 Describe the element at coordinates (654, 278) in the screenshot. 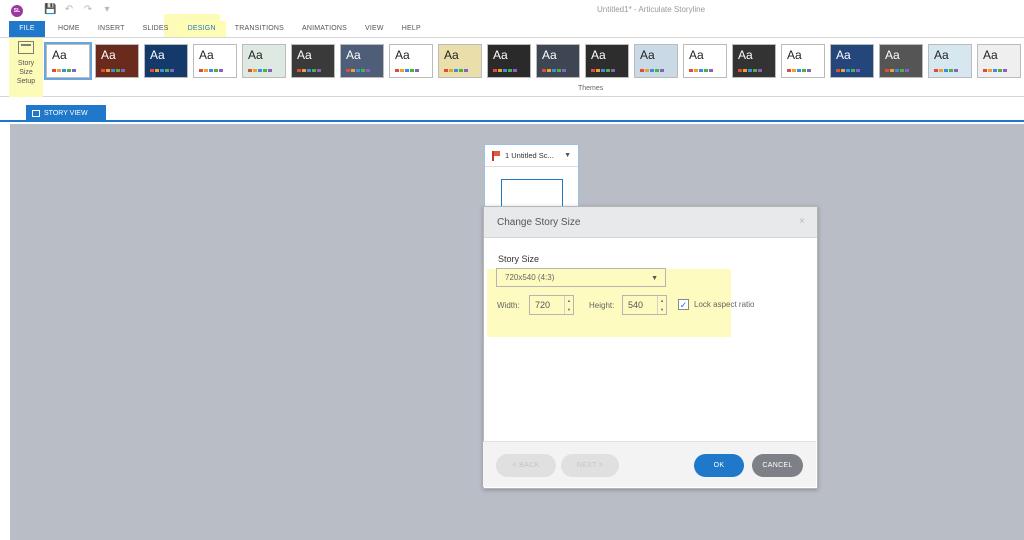

I see `chevron-down-icon: ▼` at that location.